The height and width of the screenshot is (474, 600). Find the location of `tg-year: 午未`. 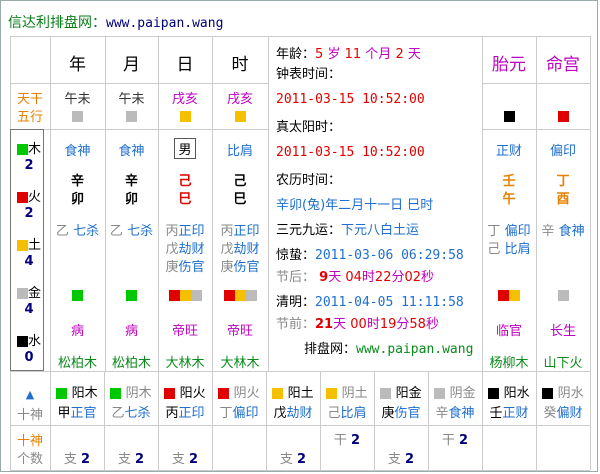

tg-year: 午未 is located at coordinates (77, 99).